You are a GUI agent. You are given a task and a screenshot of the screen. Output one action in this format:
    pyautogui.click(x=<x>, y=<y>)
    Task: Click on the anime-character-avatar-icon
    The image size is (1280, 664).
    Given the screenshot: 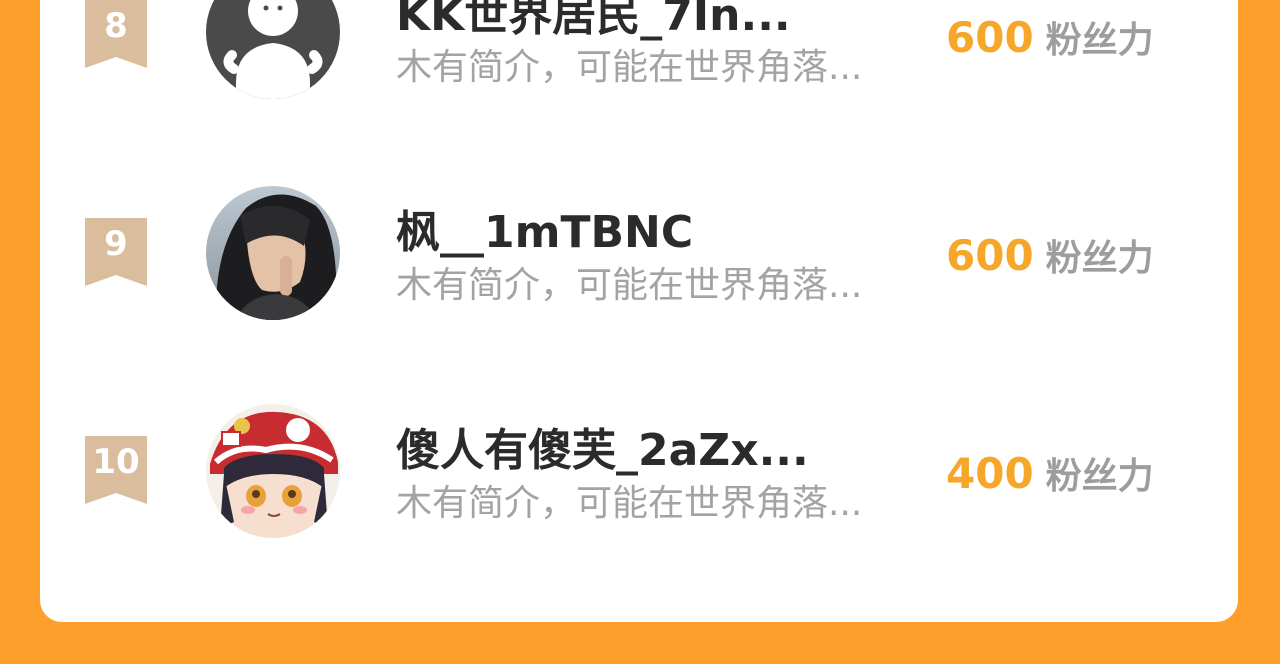 What is the action you would take?
    pyautogui.click(x=273, y=471)
    